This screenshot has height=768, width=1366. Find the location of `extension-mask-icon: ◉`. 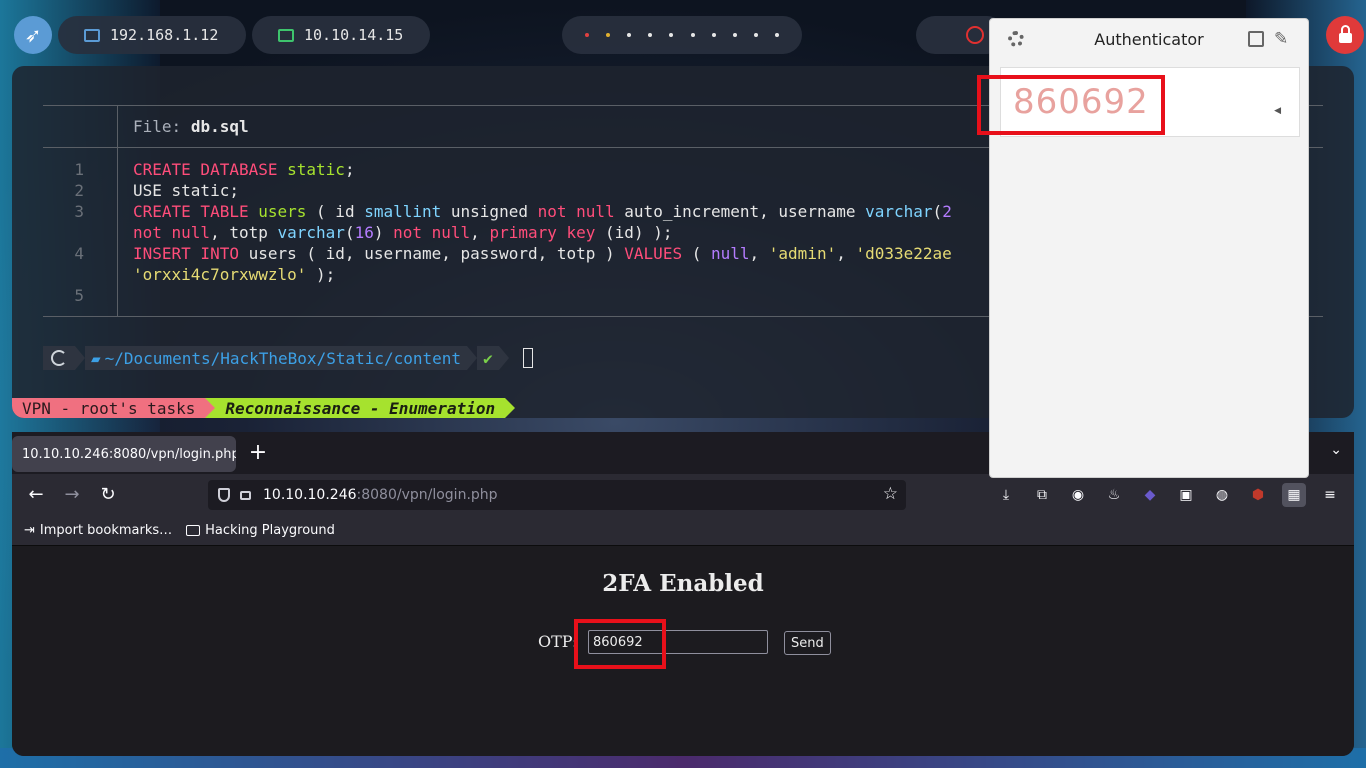

extension-mask-icon: ◉ is located at coordinates (1078, 495).